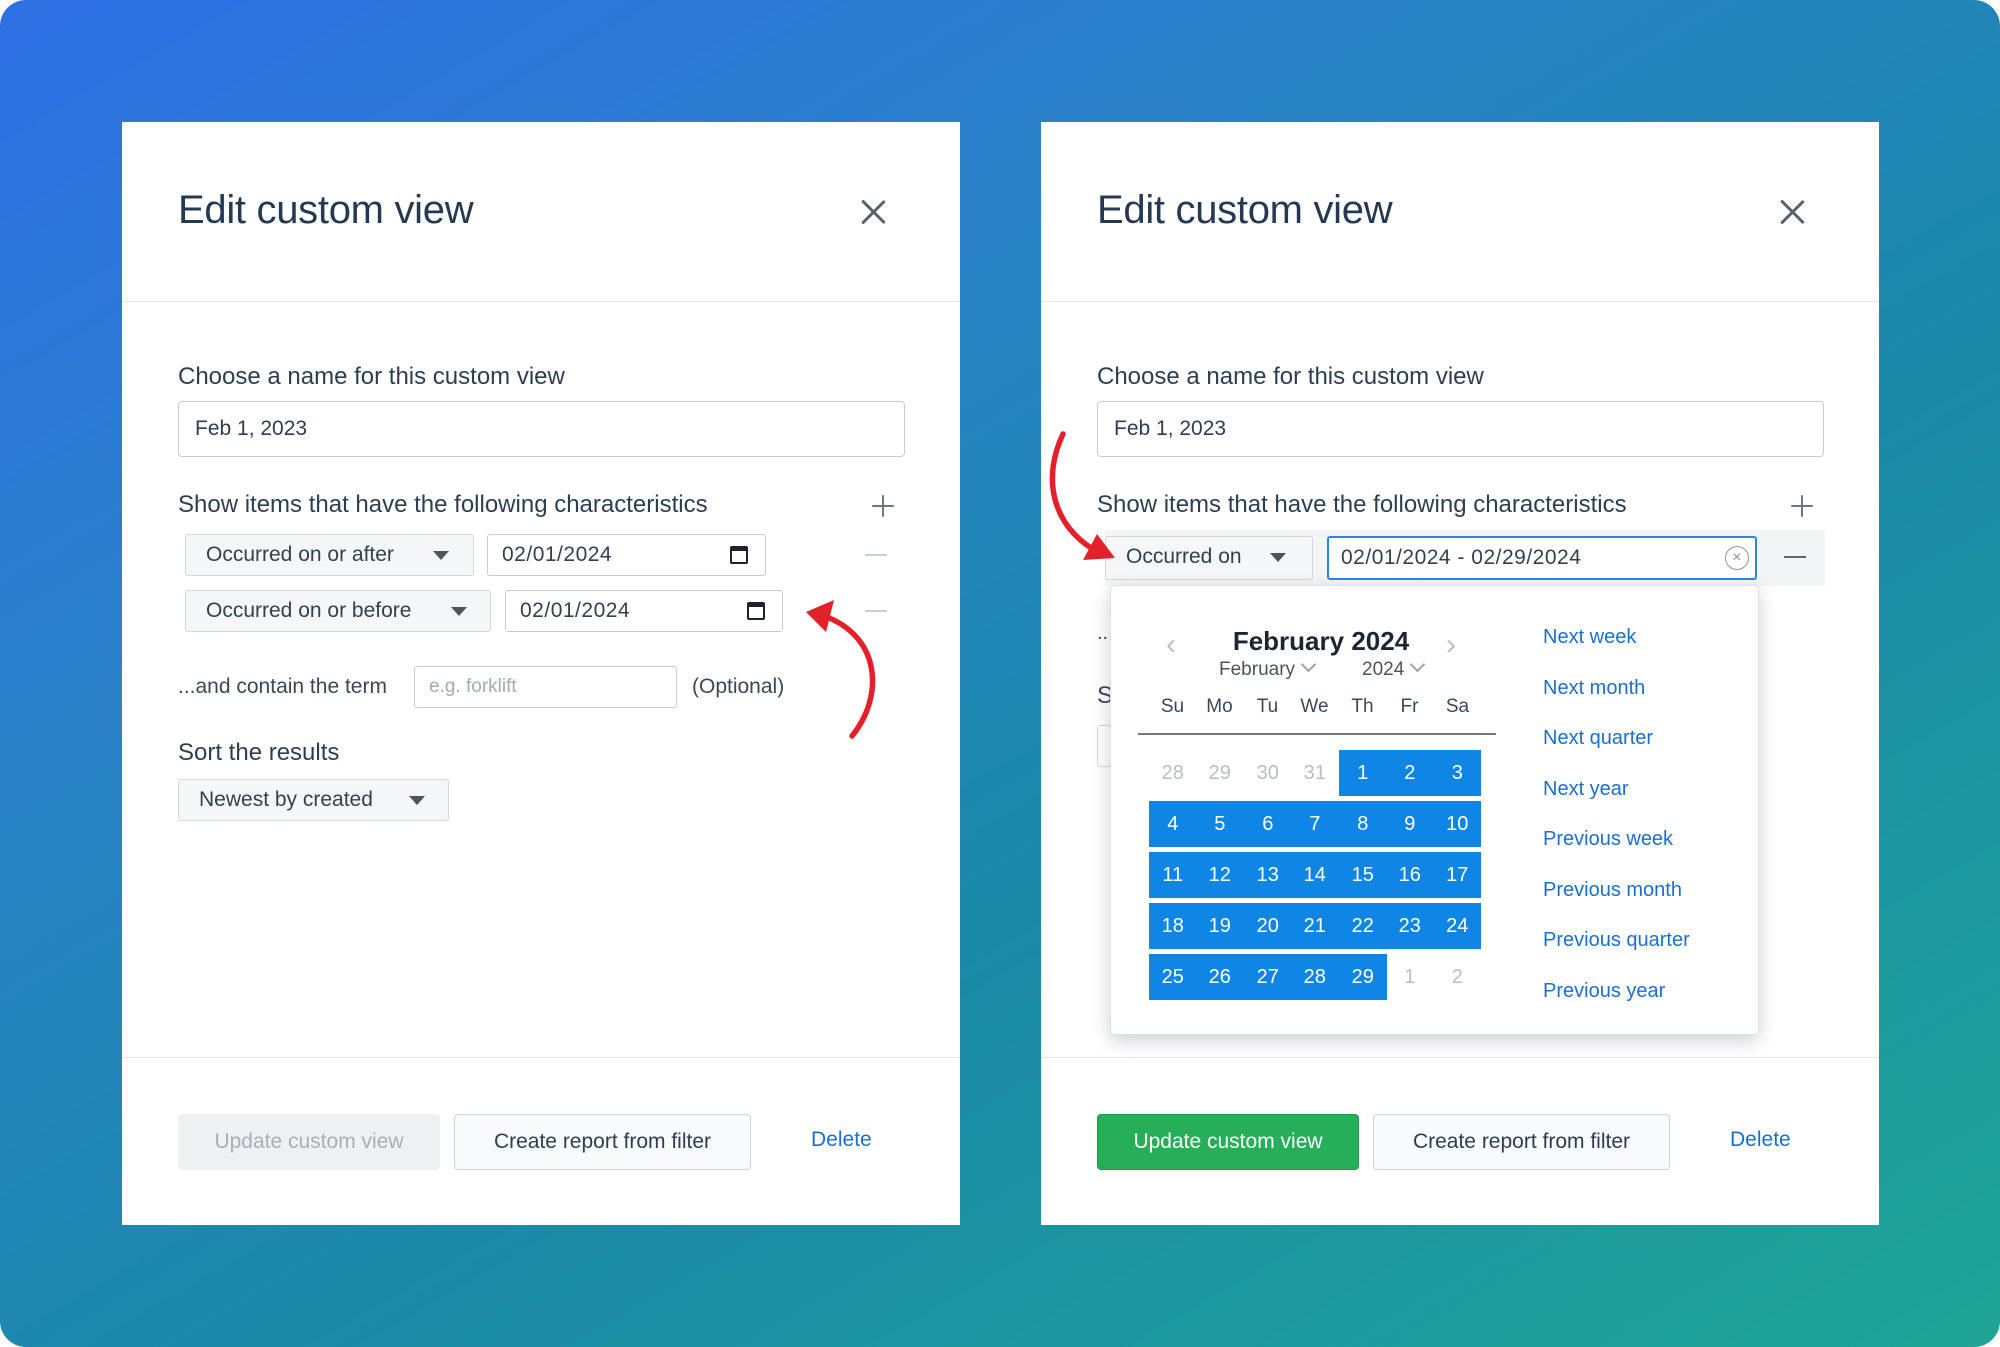  I want to click on calendar-day: 29, so click(1220, 773).